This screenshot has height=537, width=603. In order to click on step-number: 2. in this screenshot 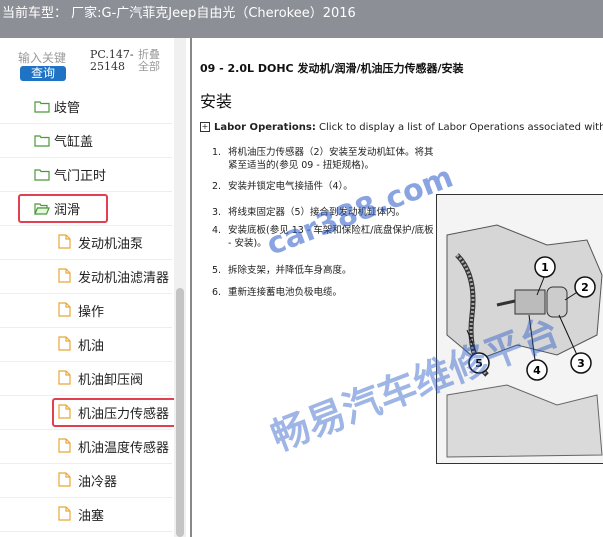, I will do `click(217, 186)`.